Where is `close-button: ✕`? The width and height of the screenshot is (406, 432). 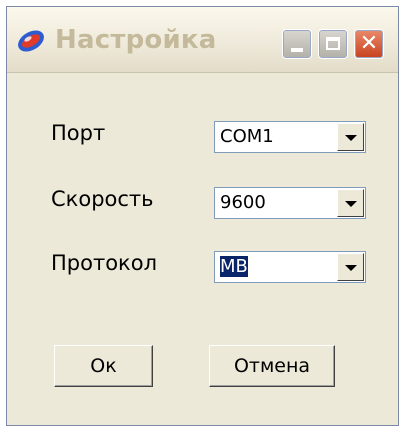 close-button: ✕ is located at coordinates (369, 44).